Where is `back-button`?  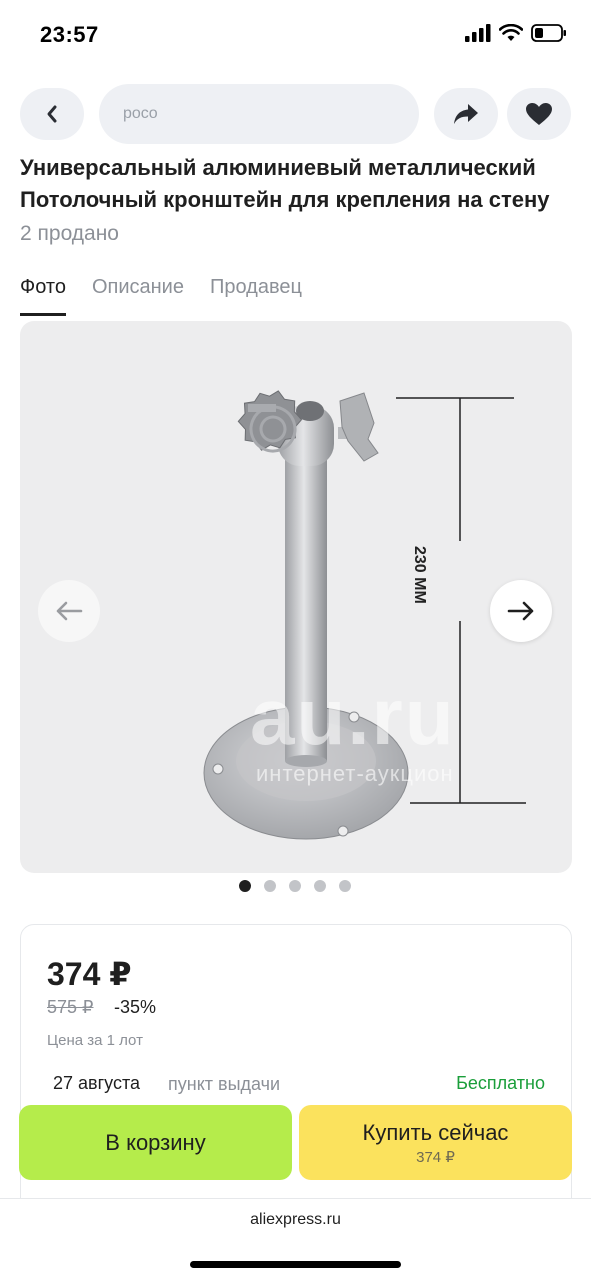 back-button is located at coordinates (52, 114).